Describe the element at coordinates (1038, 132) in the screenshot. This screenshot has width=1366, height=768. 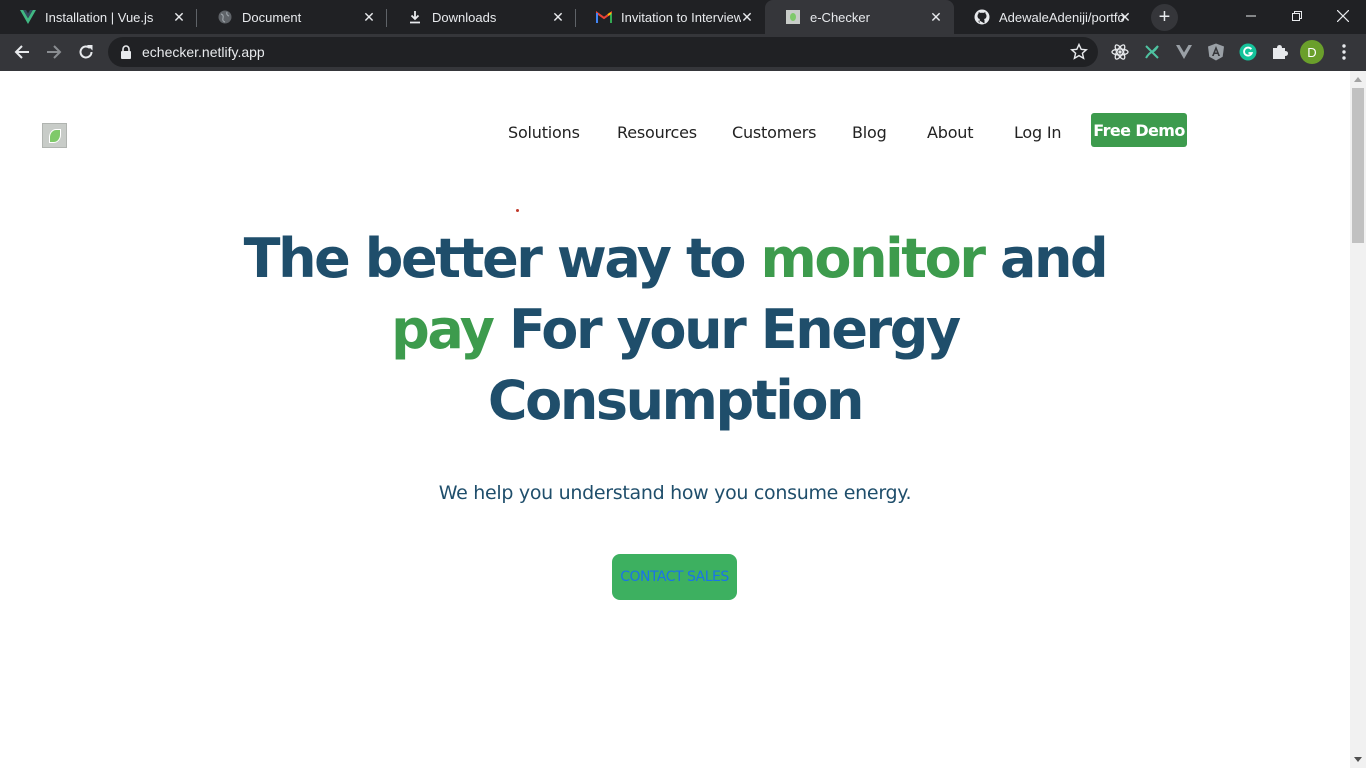
I see `nav-log-in: Log In` at that location.